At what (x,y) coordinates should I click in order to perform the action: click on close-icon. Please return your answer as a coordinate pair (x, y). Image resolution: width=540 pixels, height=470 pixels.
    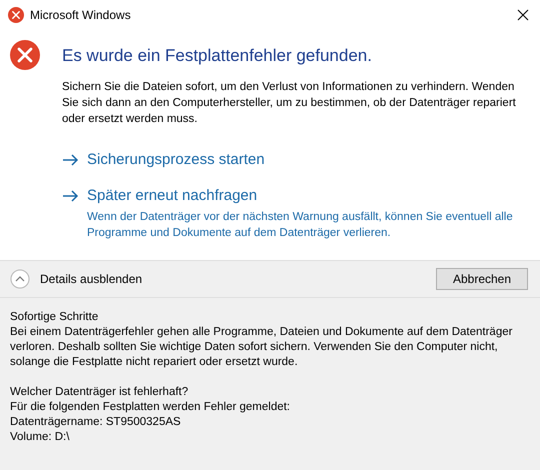
    Looking at the image, I should click on (523, 15).